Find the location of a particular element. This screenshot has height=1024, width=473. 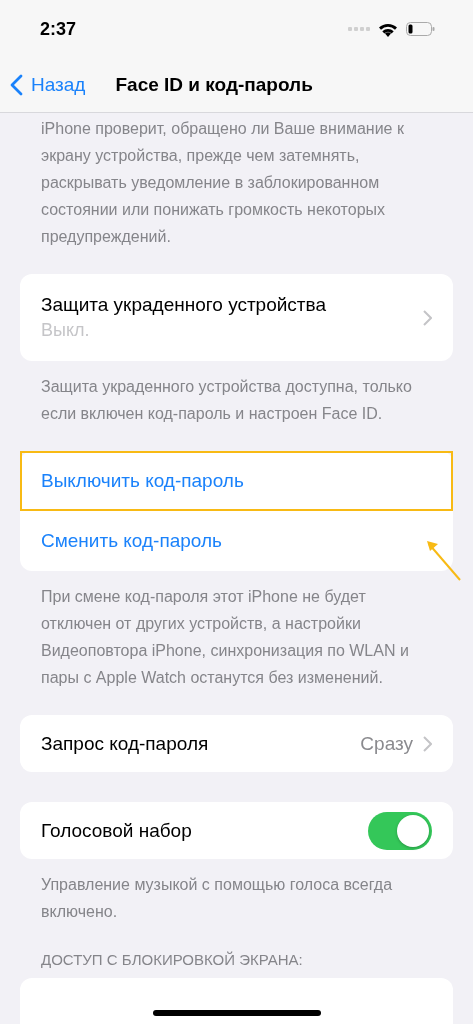

wifi-icon is located at coordinates (388, 29).